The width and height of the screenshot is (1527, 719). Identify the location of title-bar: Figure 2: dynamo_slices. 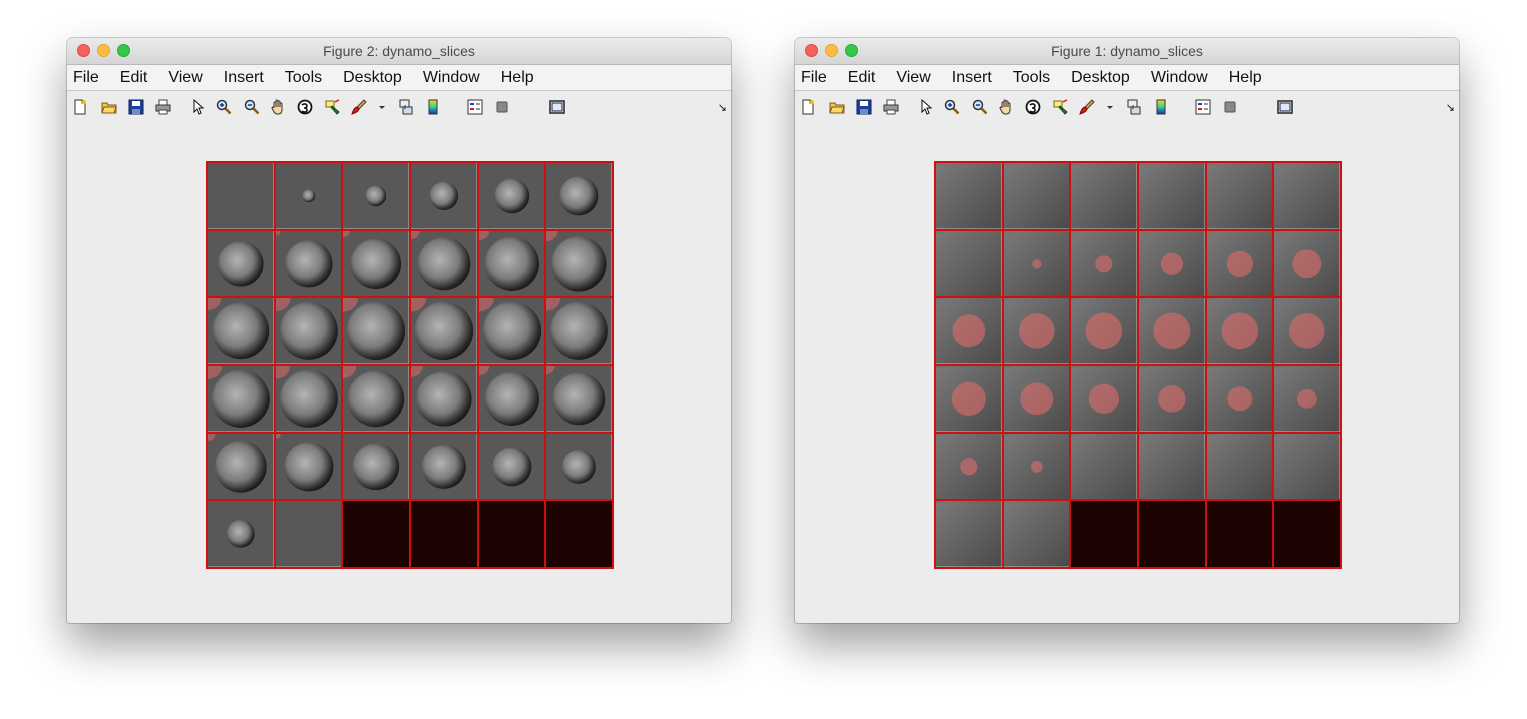
(399, 51).